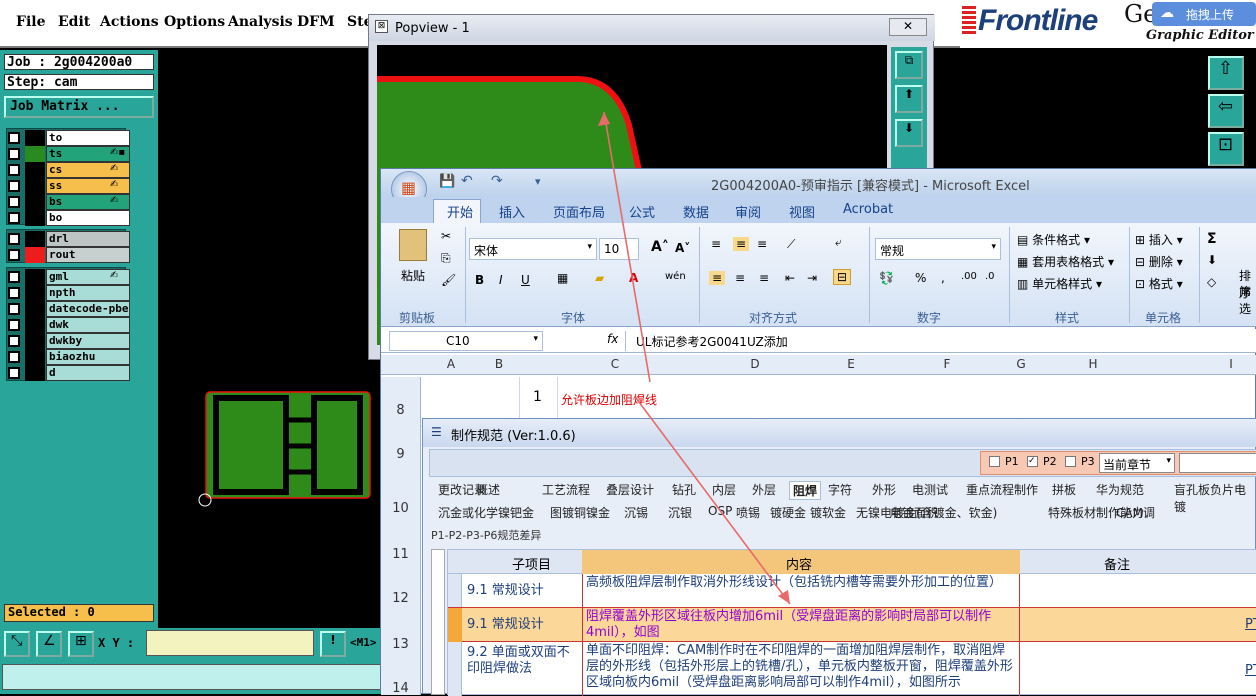  Describe the element at coordinates (1249, 671) in the screenshot. I see `spec-row-3-link: PTFE` at that location.